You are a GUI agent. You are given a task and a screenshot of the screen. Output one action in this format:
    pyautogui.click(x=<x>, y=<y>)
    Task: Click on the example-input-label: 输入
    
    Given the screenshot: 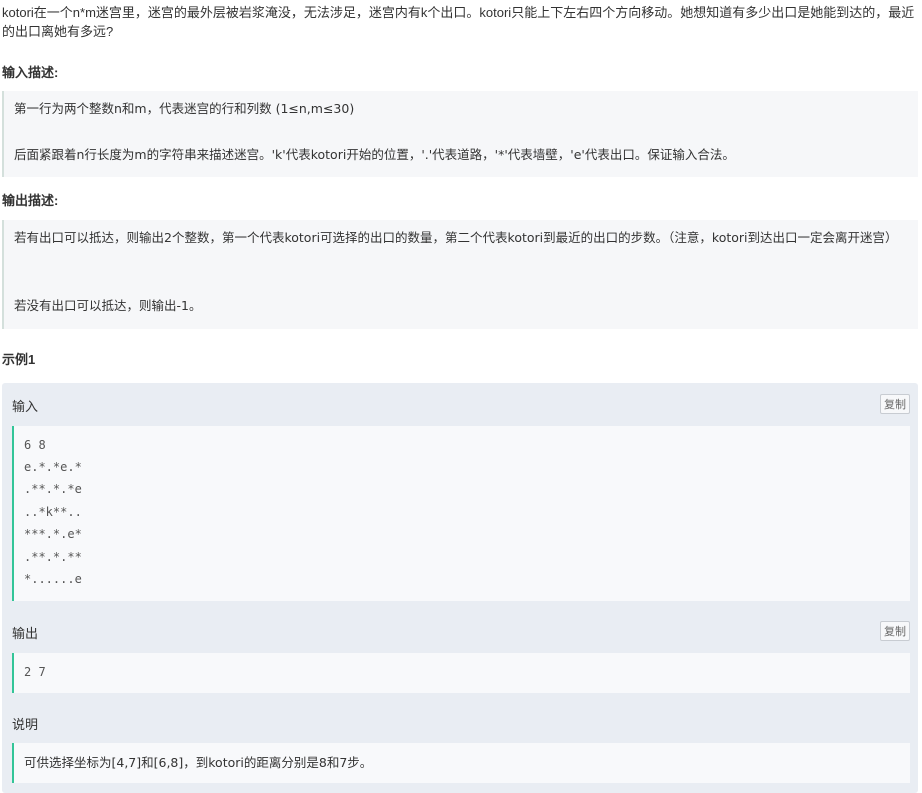 What is the action you would take?
    pyautogui.click(x=25, y=406)
    